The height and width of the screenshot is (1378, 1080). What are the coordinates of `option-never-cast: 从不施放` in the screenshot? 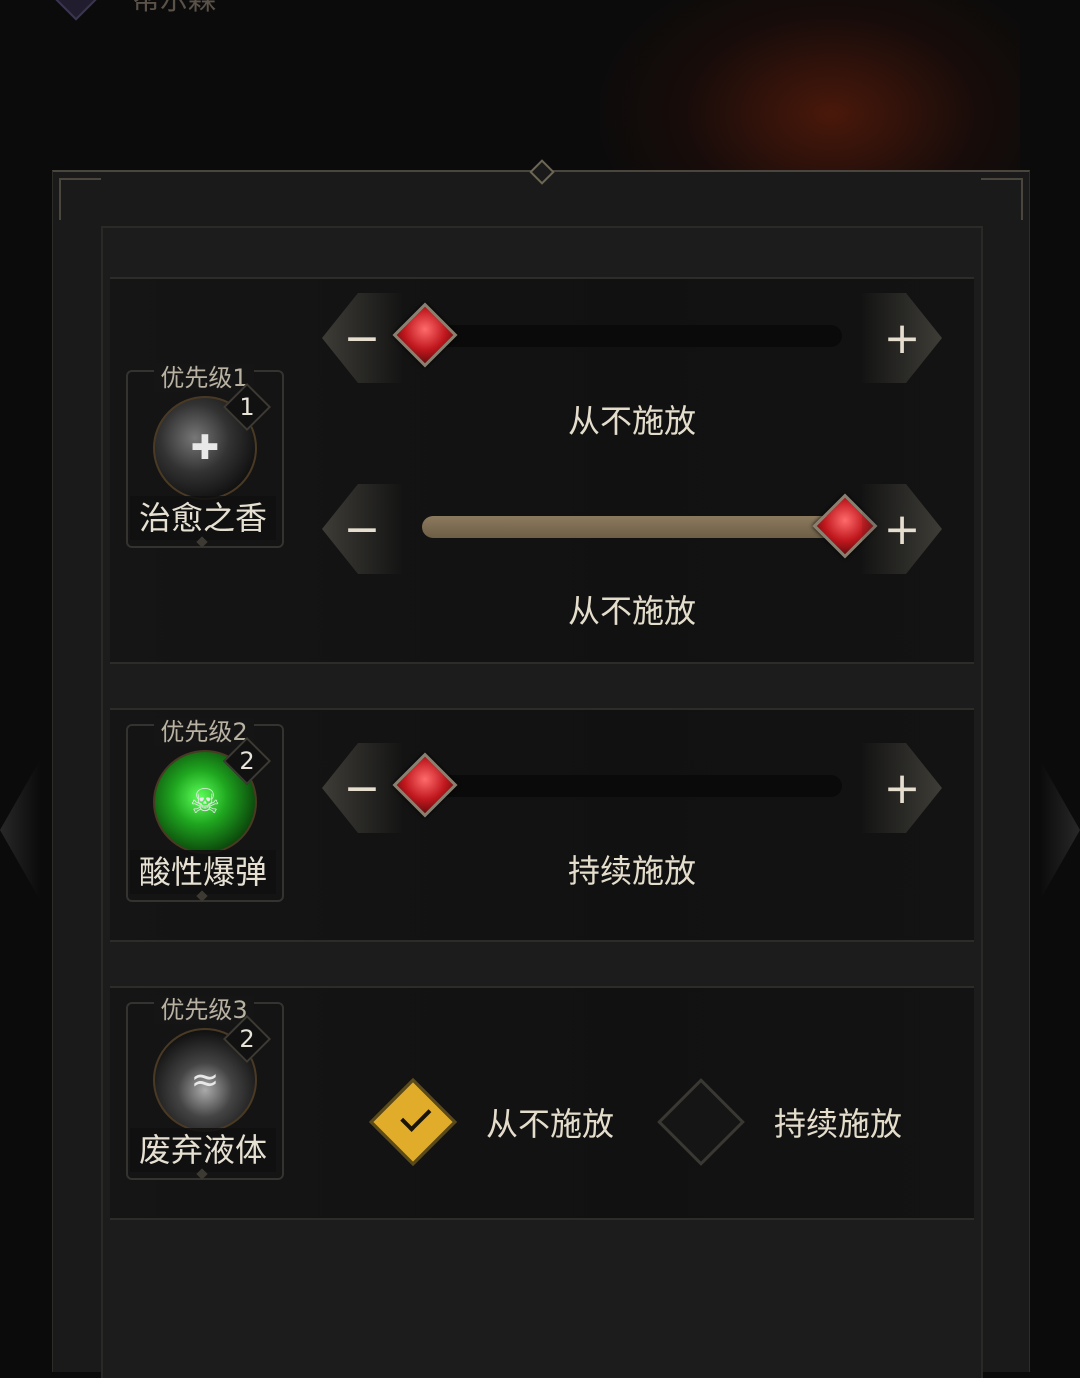 It's located at (492, 1122).